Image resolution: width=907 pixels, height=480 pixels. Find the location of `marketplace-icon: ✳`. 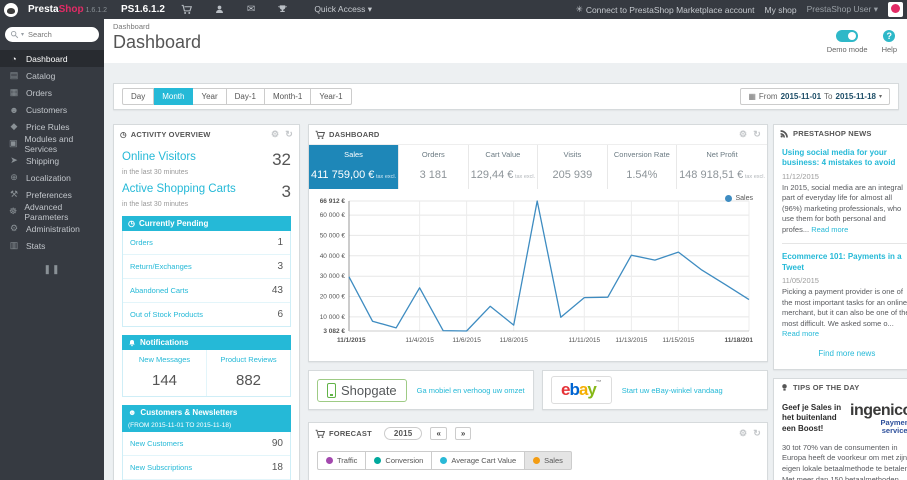

marketplace-icon: ✳ is located at coordinates (579, 9).